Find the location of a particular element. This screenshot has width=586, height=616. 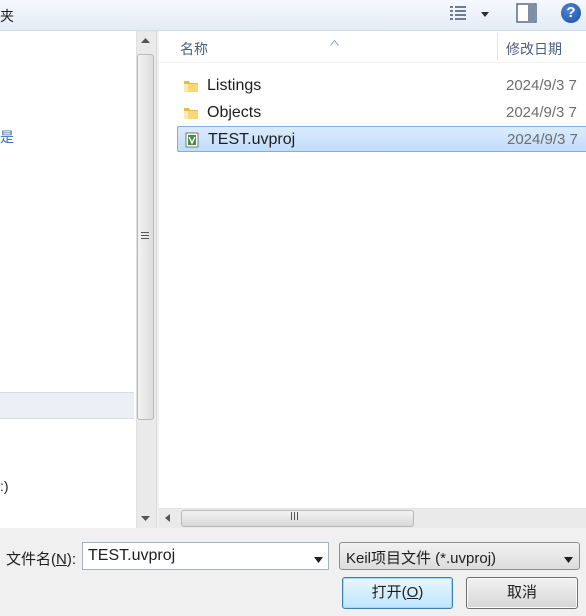

column-header-name: 名称 is located at coordinates (194, 49).